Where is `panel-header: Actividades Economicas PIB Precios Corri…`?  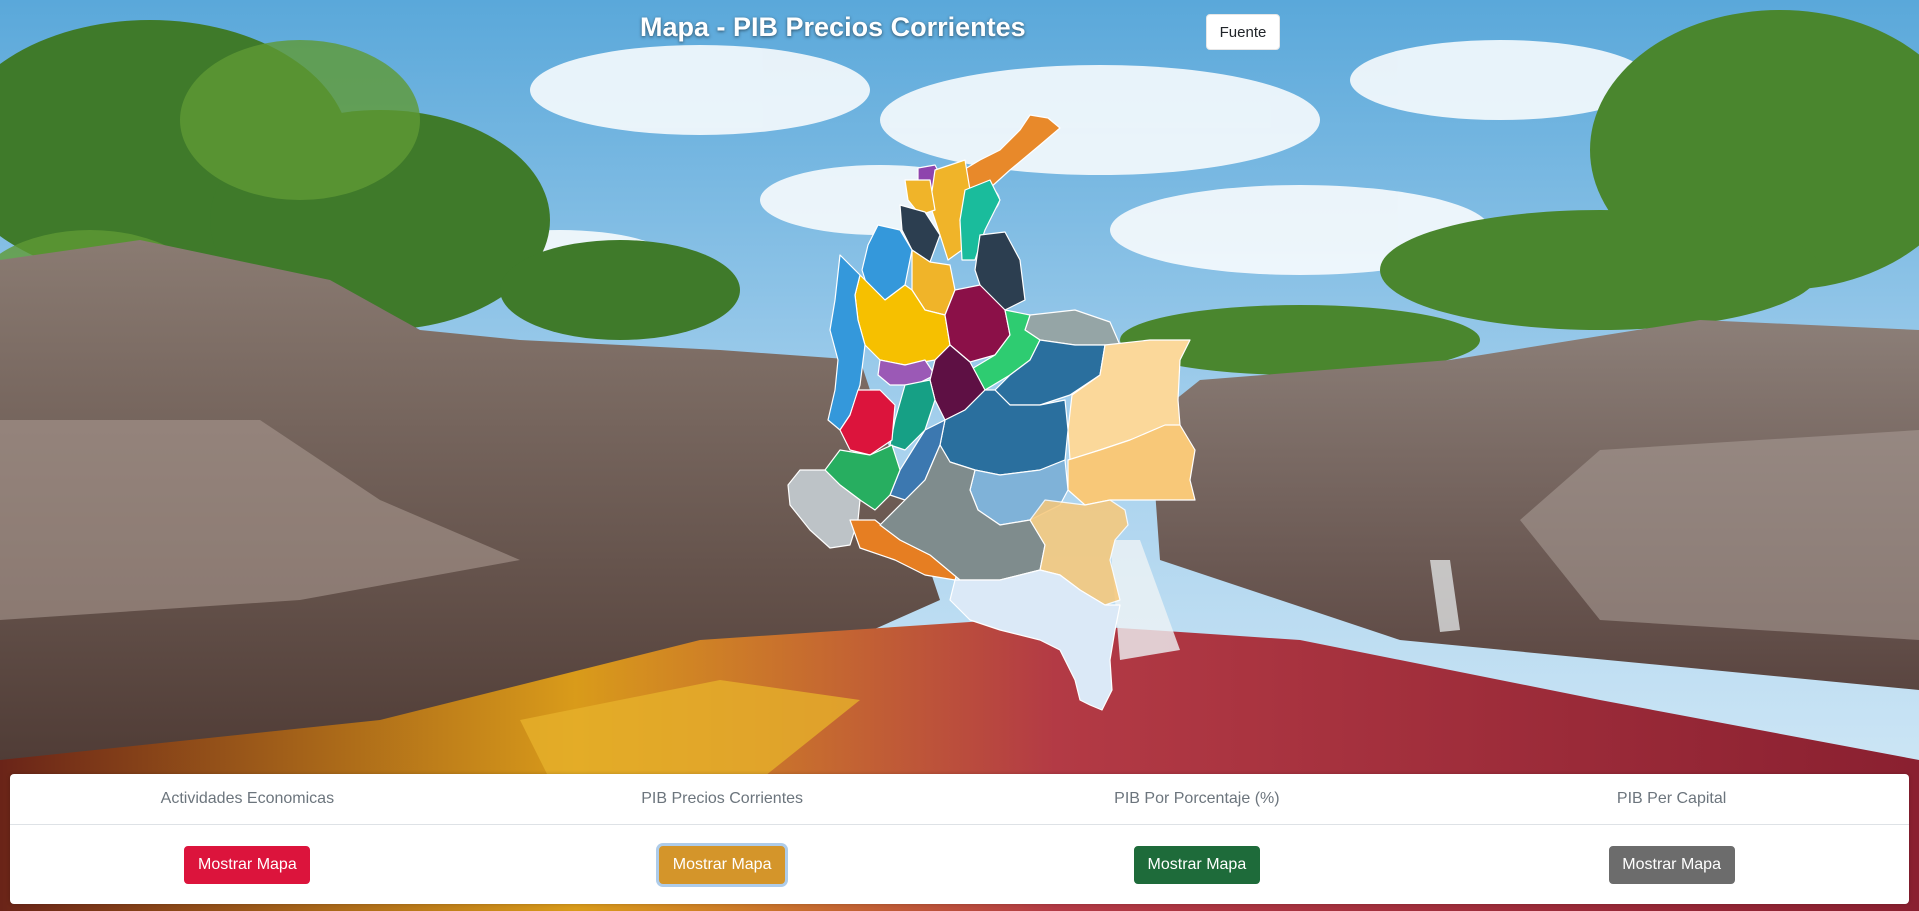 panel-header: Actividades Economicas PIB Precios Corri… is located at coordinates (959, 799).